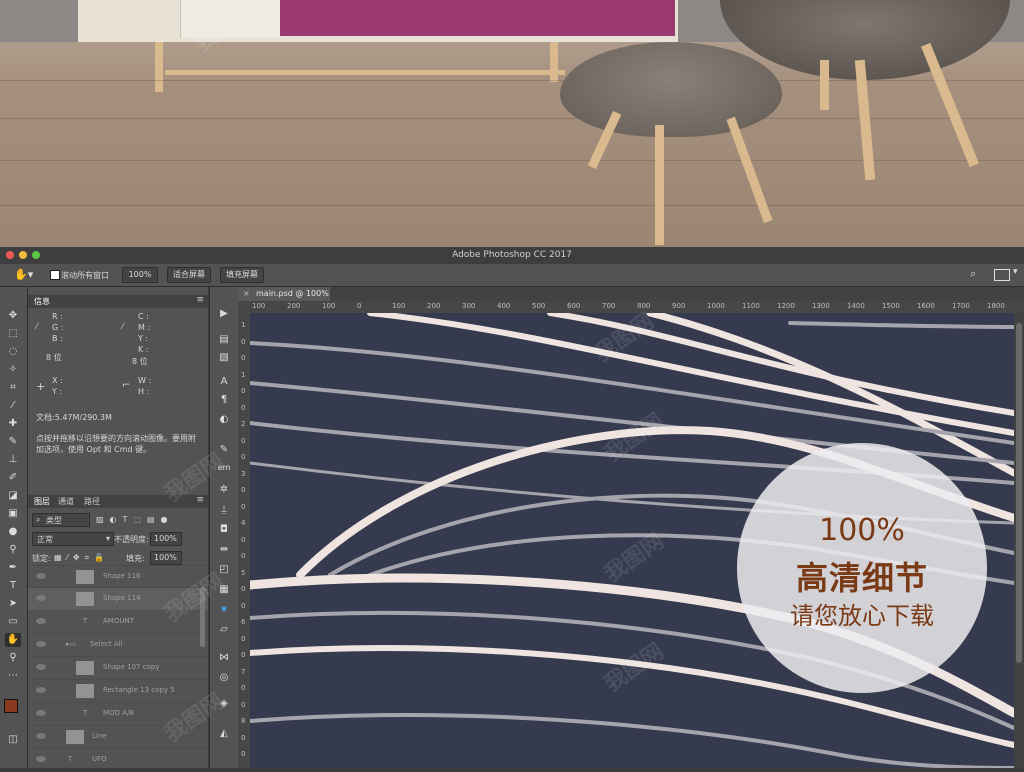 The width and height of the screenshot is (1024, 772). What do you see at coordinates (202, 617) in the screenshot?
I see `layers-scrollbar` at bounding box center [202, 617].